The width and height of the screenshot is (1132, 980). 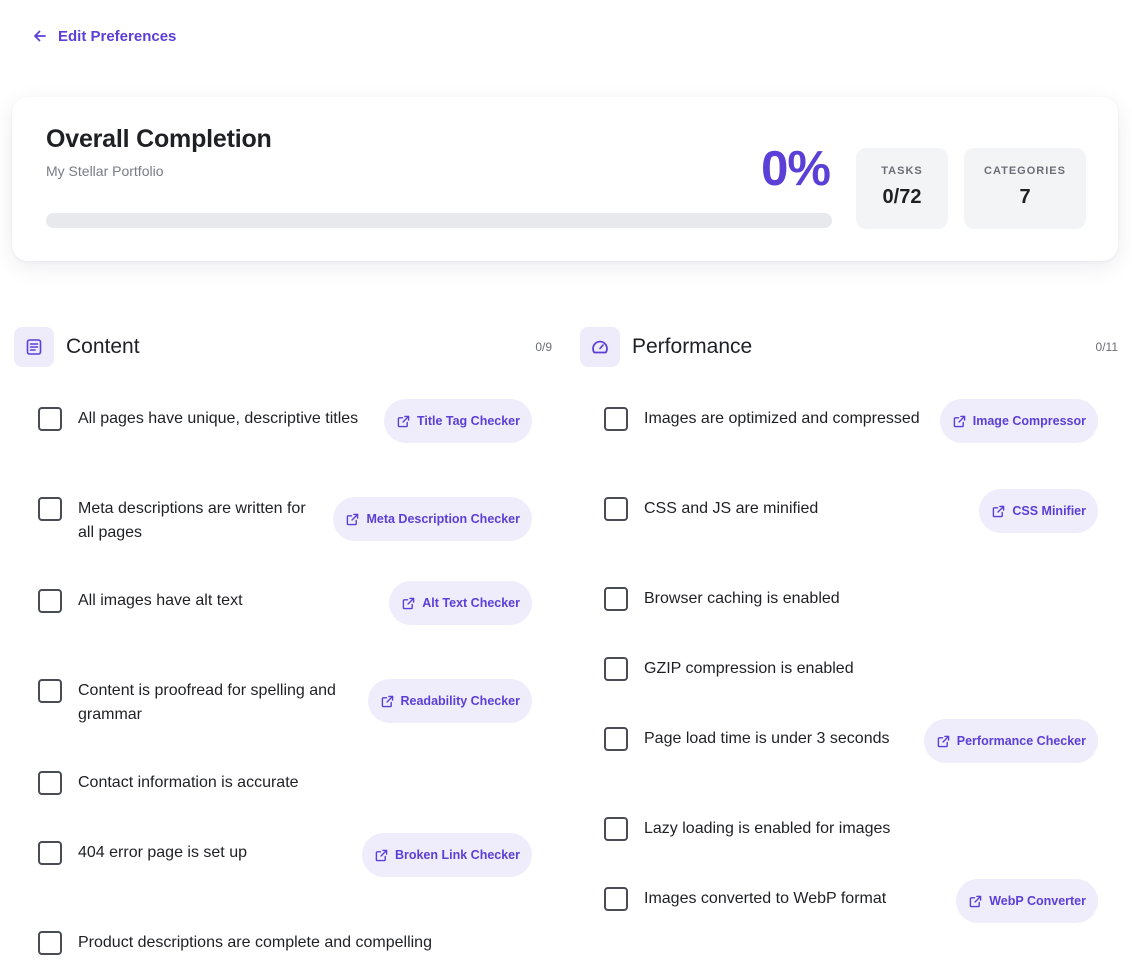 I want to click on category-header: Performance 0/11, so click(x=849, y=347).